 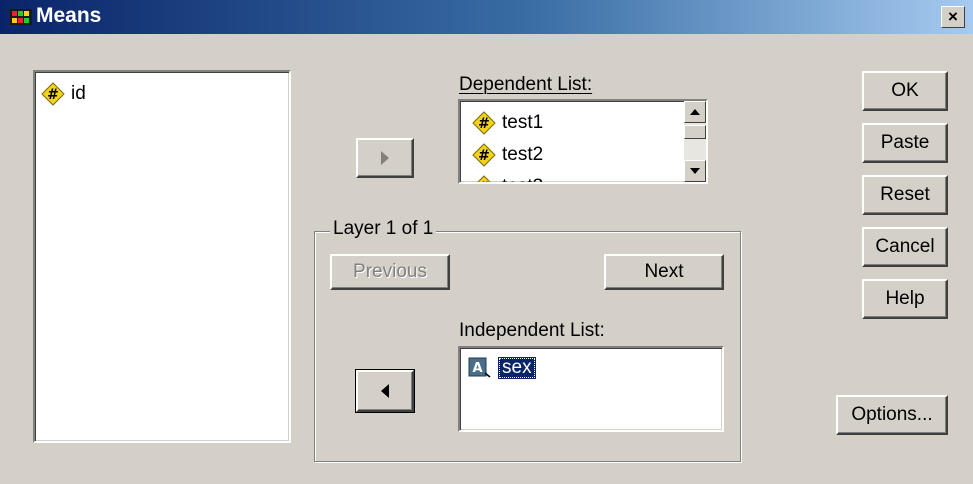 I want to click on layer-legend: Layer 1 of 1, so click(x=383, y=229).